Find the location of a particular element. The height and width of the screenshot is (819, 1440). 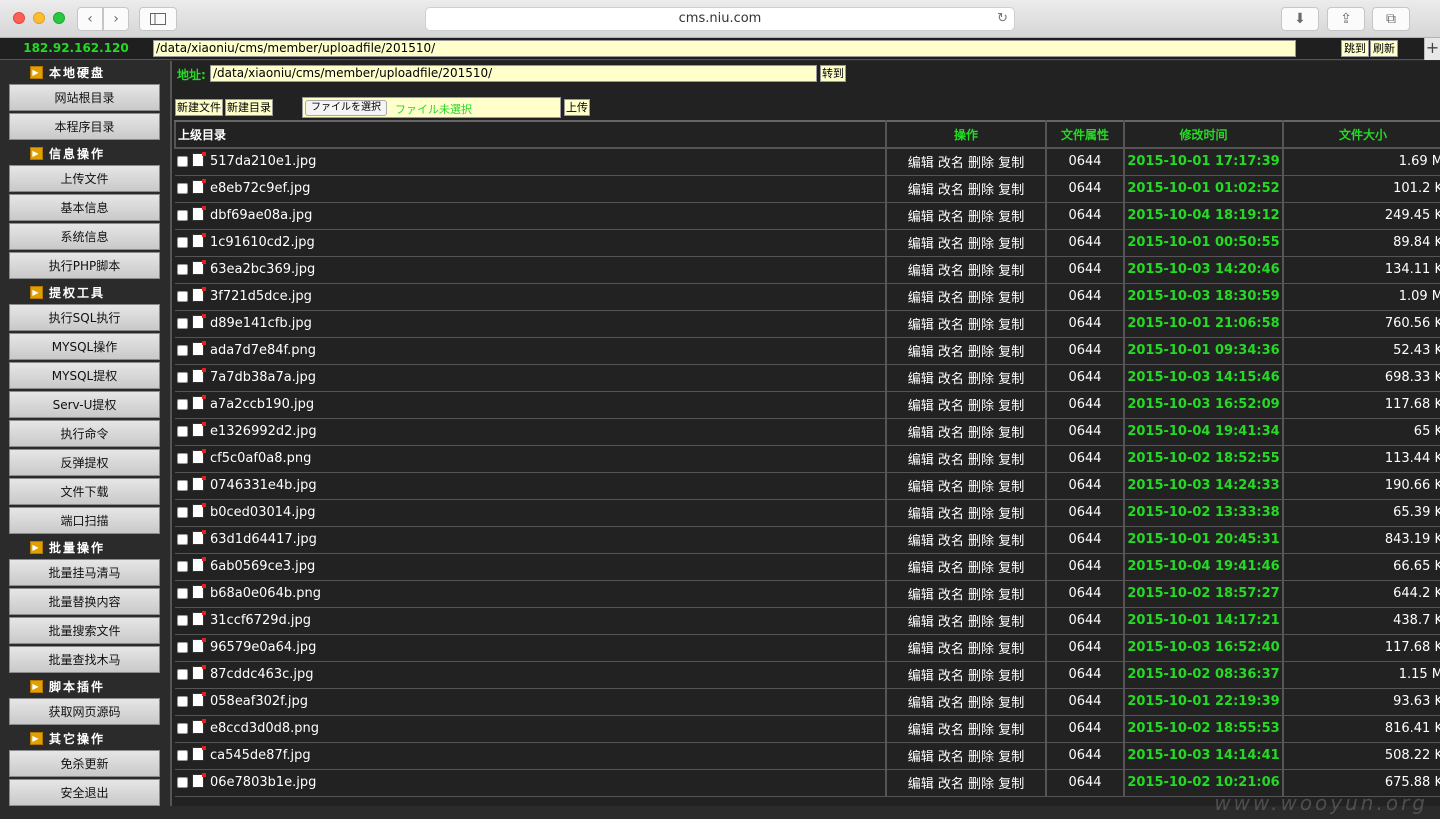

sidebar-item: Serv-U提权 is located at coordinates (84, 404).